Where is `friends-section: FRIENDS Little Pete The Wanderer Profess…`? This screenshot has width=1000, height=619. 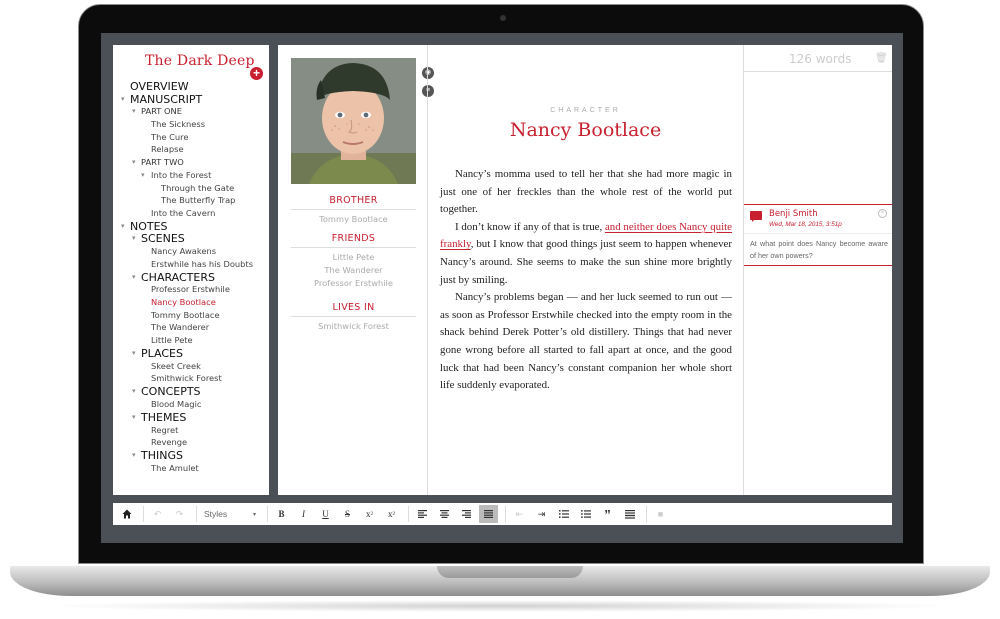 friends-section: FRIENDS Little Pete The Wanderer Profess… is located at coordinates (353, 260).